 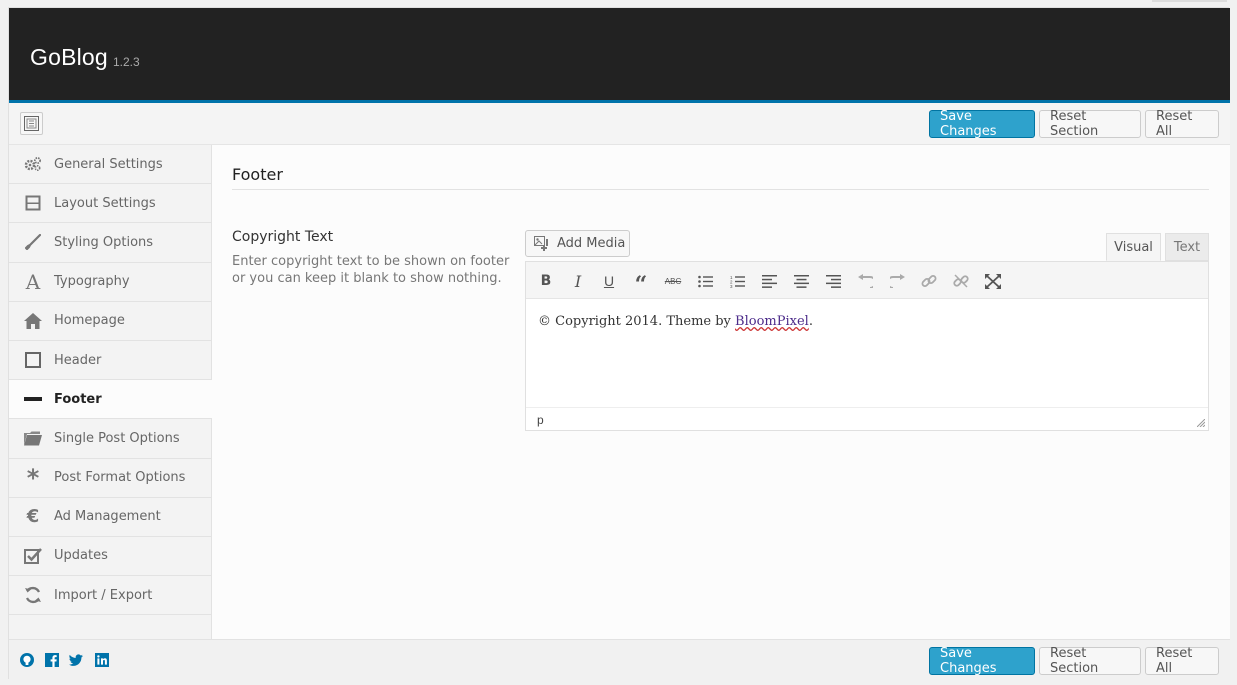 I want to click on svg-text: 3, so click(x=731, y=286).